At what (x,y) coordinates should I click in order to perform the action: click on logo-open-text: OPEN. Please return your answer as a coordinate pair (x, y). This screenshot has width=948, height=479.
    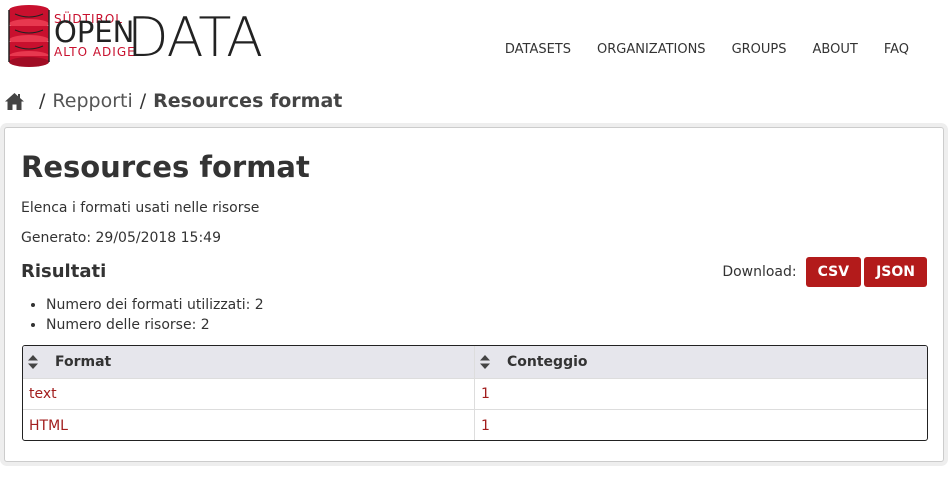
    Looking at the image, I should click on (94, 32).